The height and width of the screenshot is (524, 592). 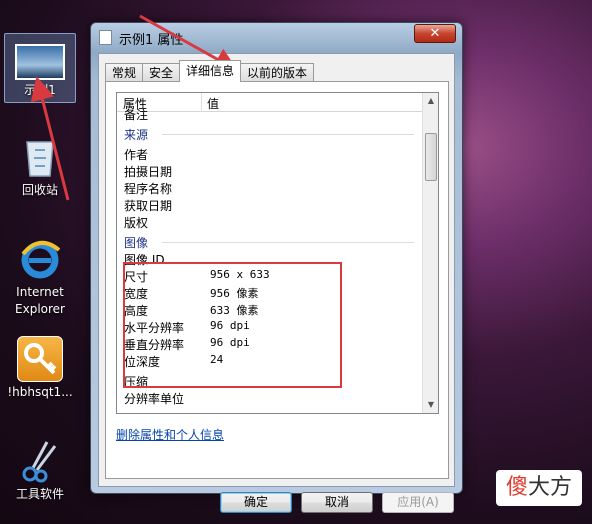 I want to click on vertical-scrollbar: ▲ ▼, so click(x=430, y=253).